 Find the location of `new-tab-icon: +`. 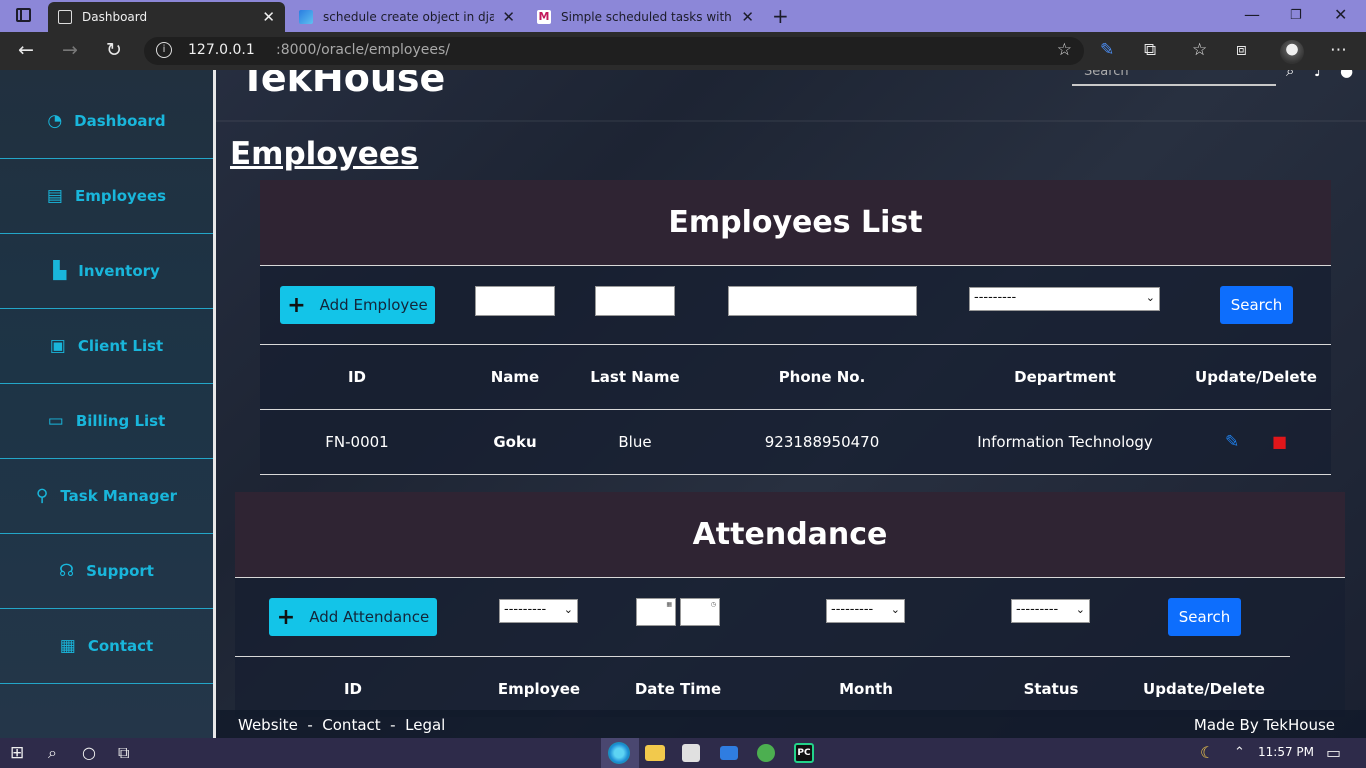

new-tab-icon: + is located at coordinates (780, 16).